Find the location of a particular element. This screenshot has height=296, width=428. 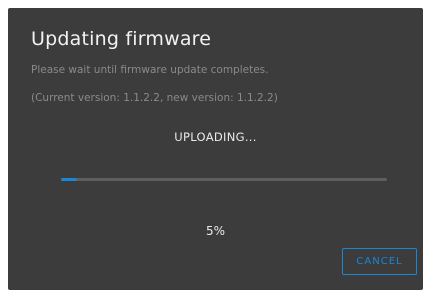

dialog-title: Updating firmware is located at coordinates (121, 39).